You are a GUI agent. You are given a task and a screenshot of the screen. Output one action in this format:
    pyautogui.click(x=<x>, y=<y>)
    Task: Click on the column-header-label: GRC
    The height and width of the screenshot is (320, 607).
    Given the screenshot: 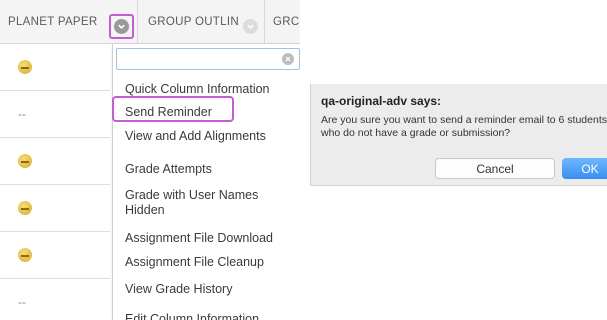 What is the action you would take?
    pyautogui.click(x=286, y=22)
    